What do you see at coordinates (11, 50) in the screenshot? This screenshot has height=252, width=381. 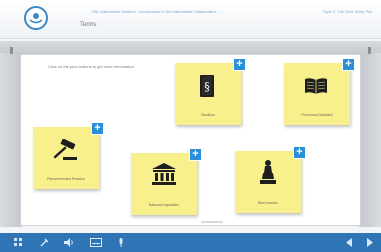 I see `frame-clip-left` at bounding box center [11, 50].